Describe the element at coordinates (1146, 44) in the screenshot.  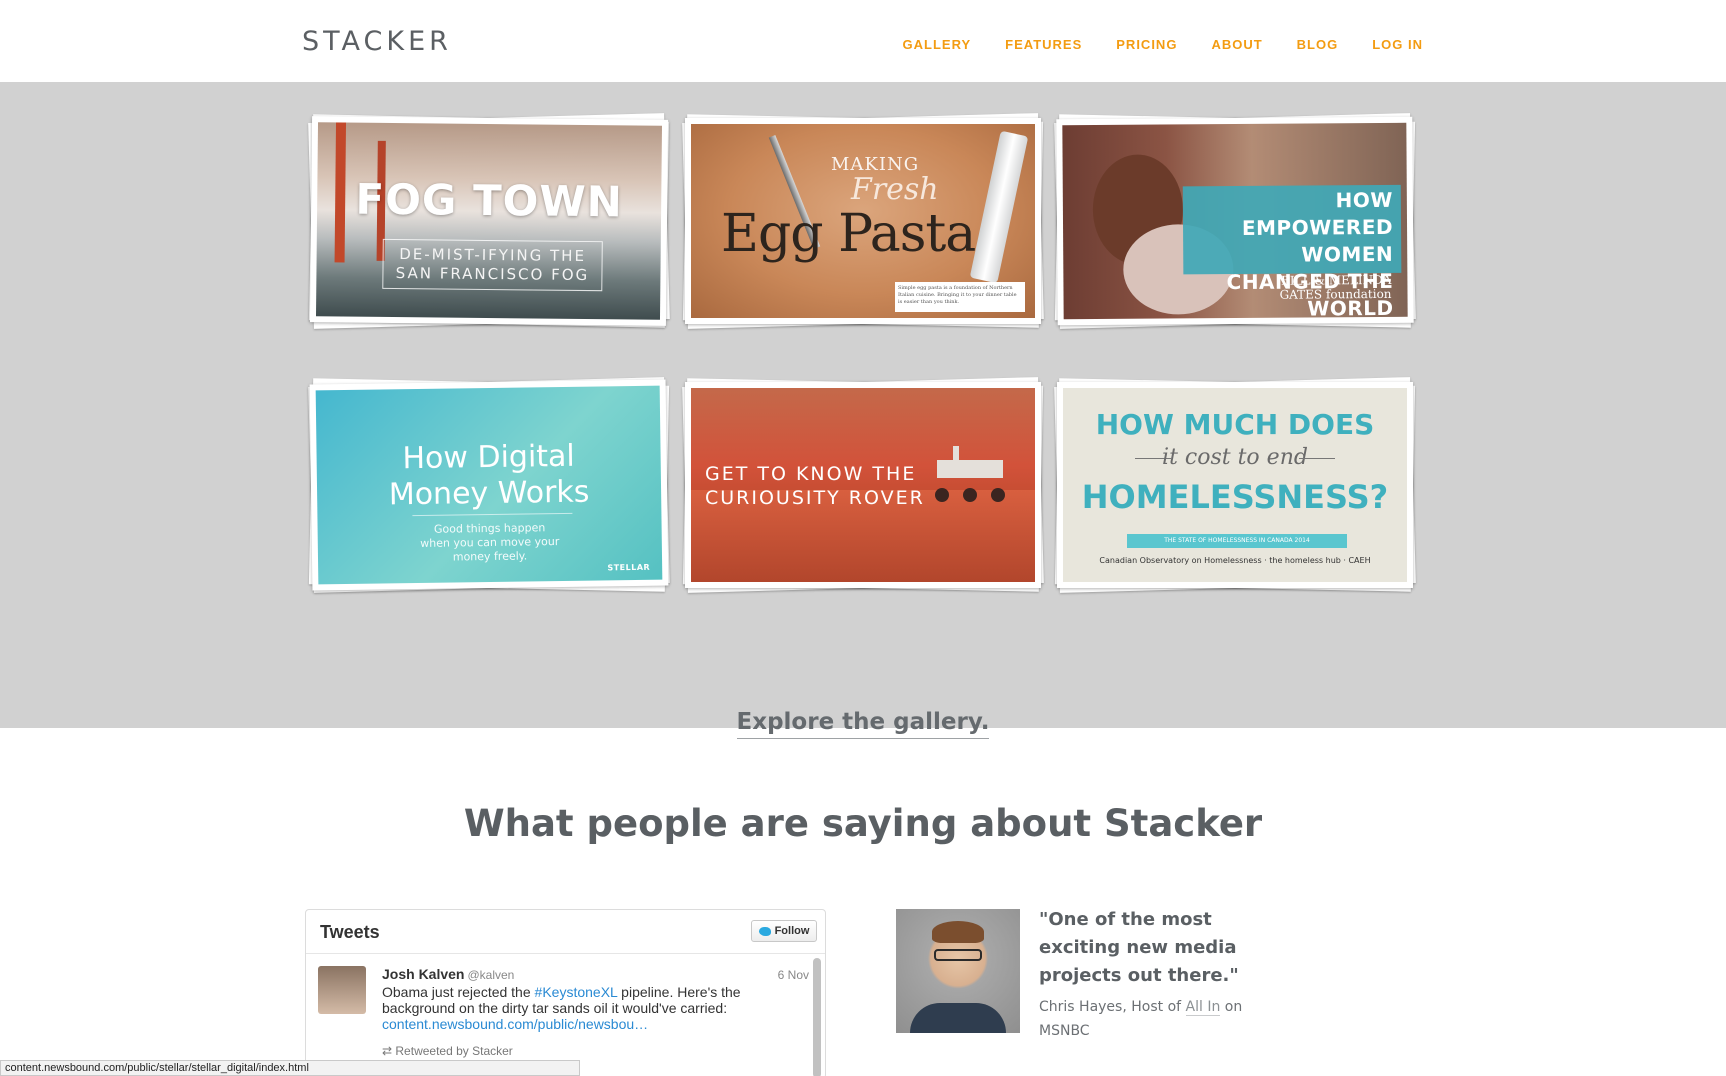
I see `nav-pricing: PRICING` at that location.